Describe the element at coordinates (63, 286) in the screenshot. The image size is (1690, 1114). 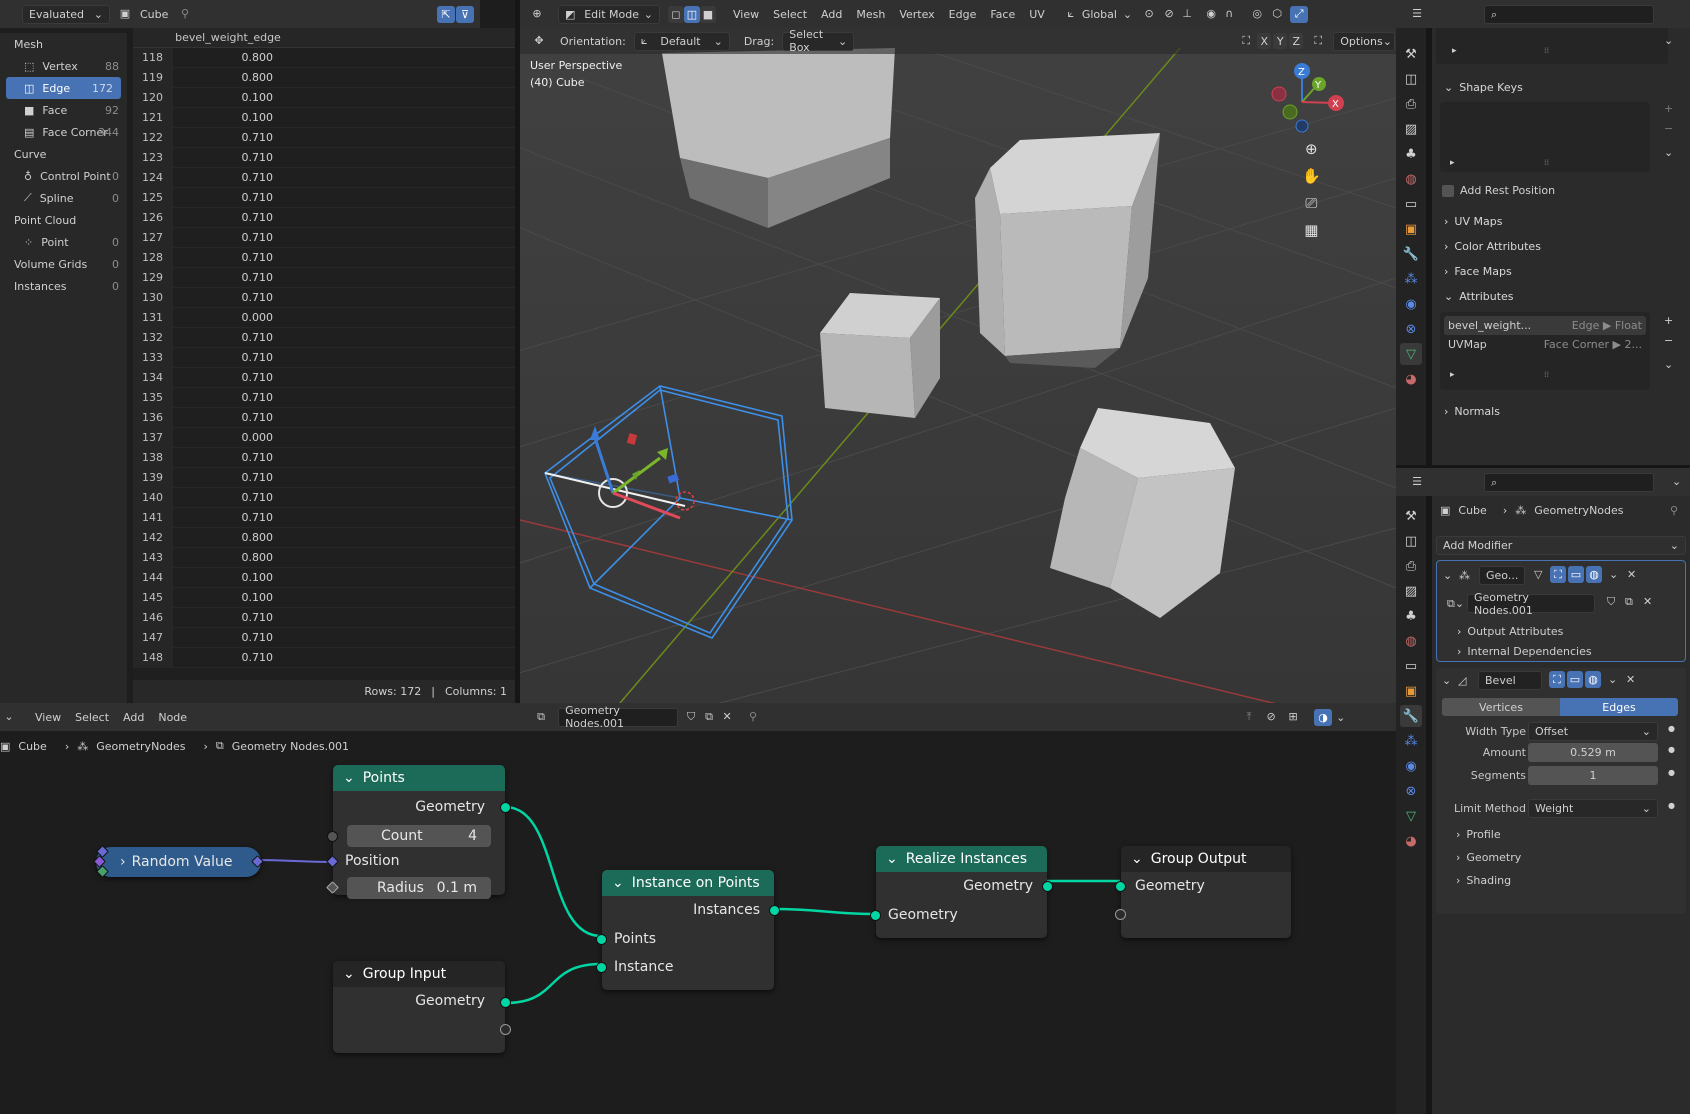
I see `domain-instances: Instances 0` at that location.